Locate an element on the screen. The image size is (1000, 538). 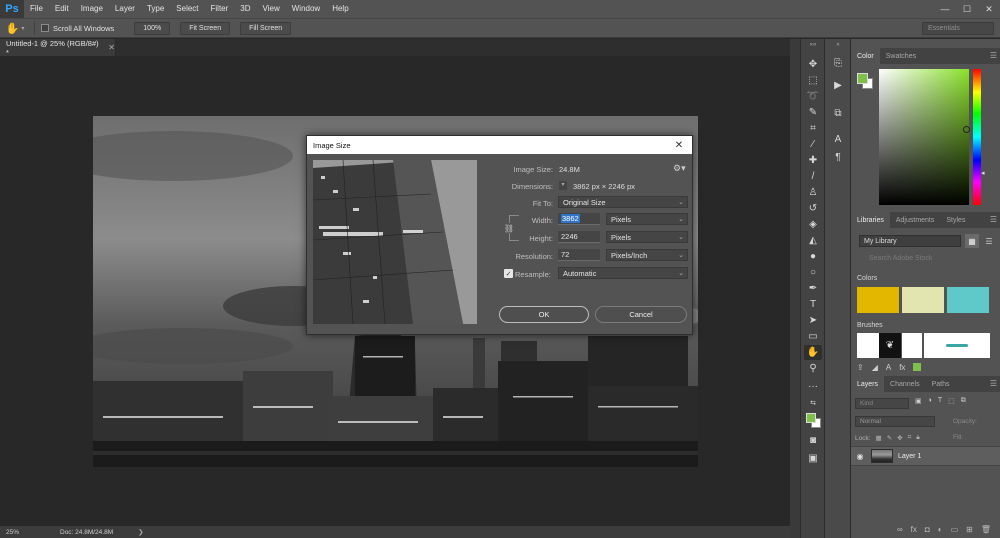
stock-search-input: Search Adobe Stock is located at coordinates (929, 258).